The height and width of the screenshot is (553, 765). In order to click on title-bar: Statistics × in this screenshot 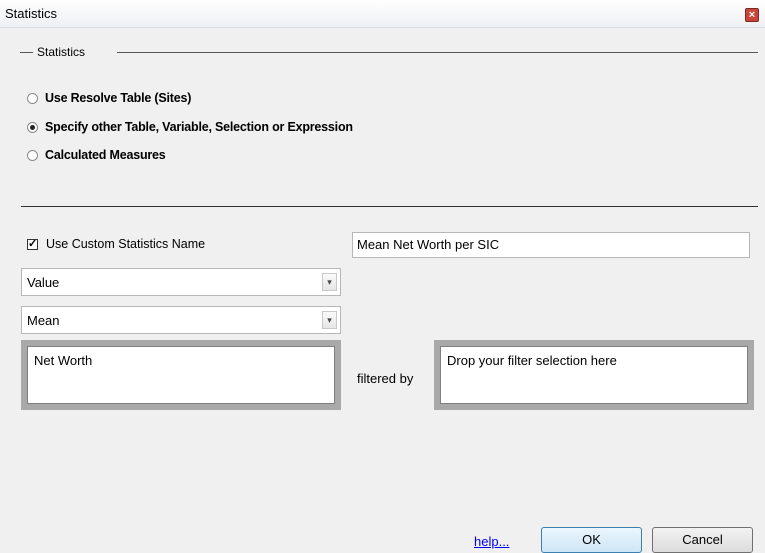, I will do `click(382, 14)`.